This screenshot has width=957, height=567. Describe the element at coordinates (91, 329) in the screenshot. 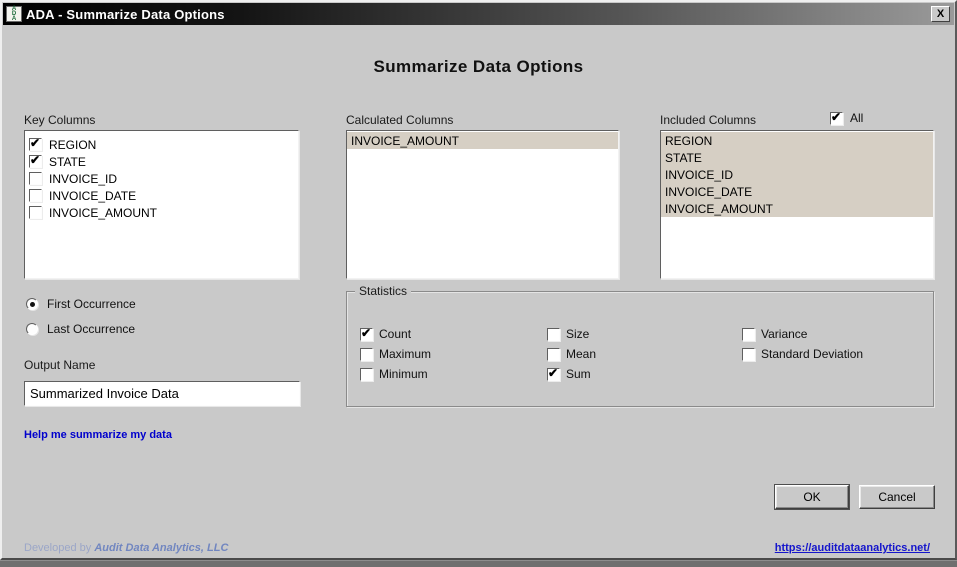

I see `last-occurrence-label: Last Occurrence` at that location.